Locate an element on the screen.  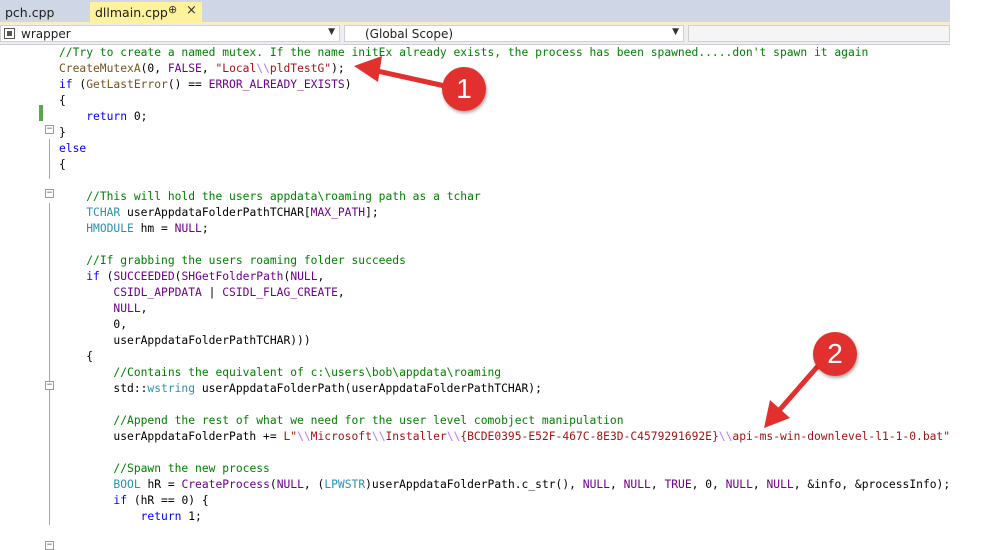
arrow-1-head is located at coordinates (368, 69).